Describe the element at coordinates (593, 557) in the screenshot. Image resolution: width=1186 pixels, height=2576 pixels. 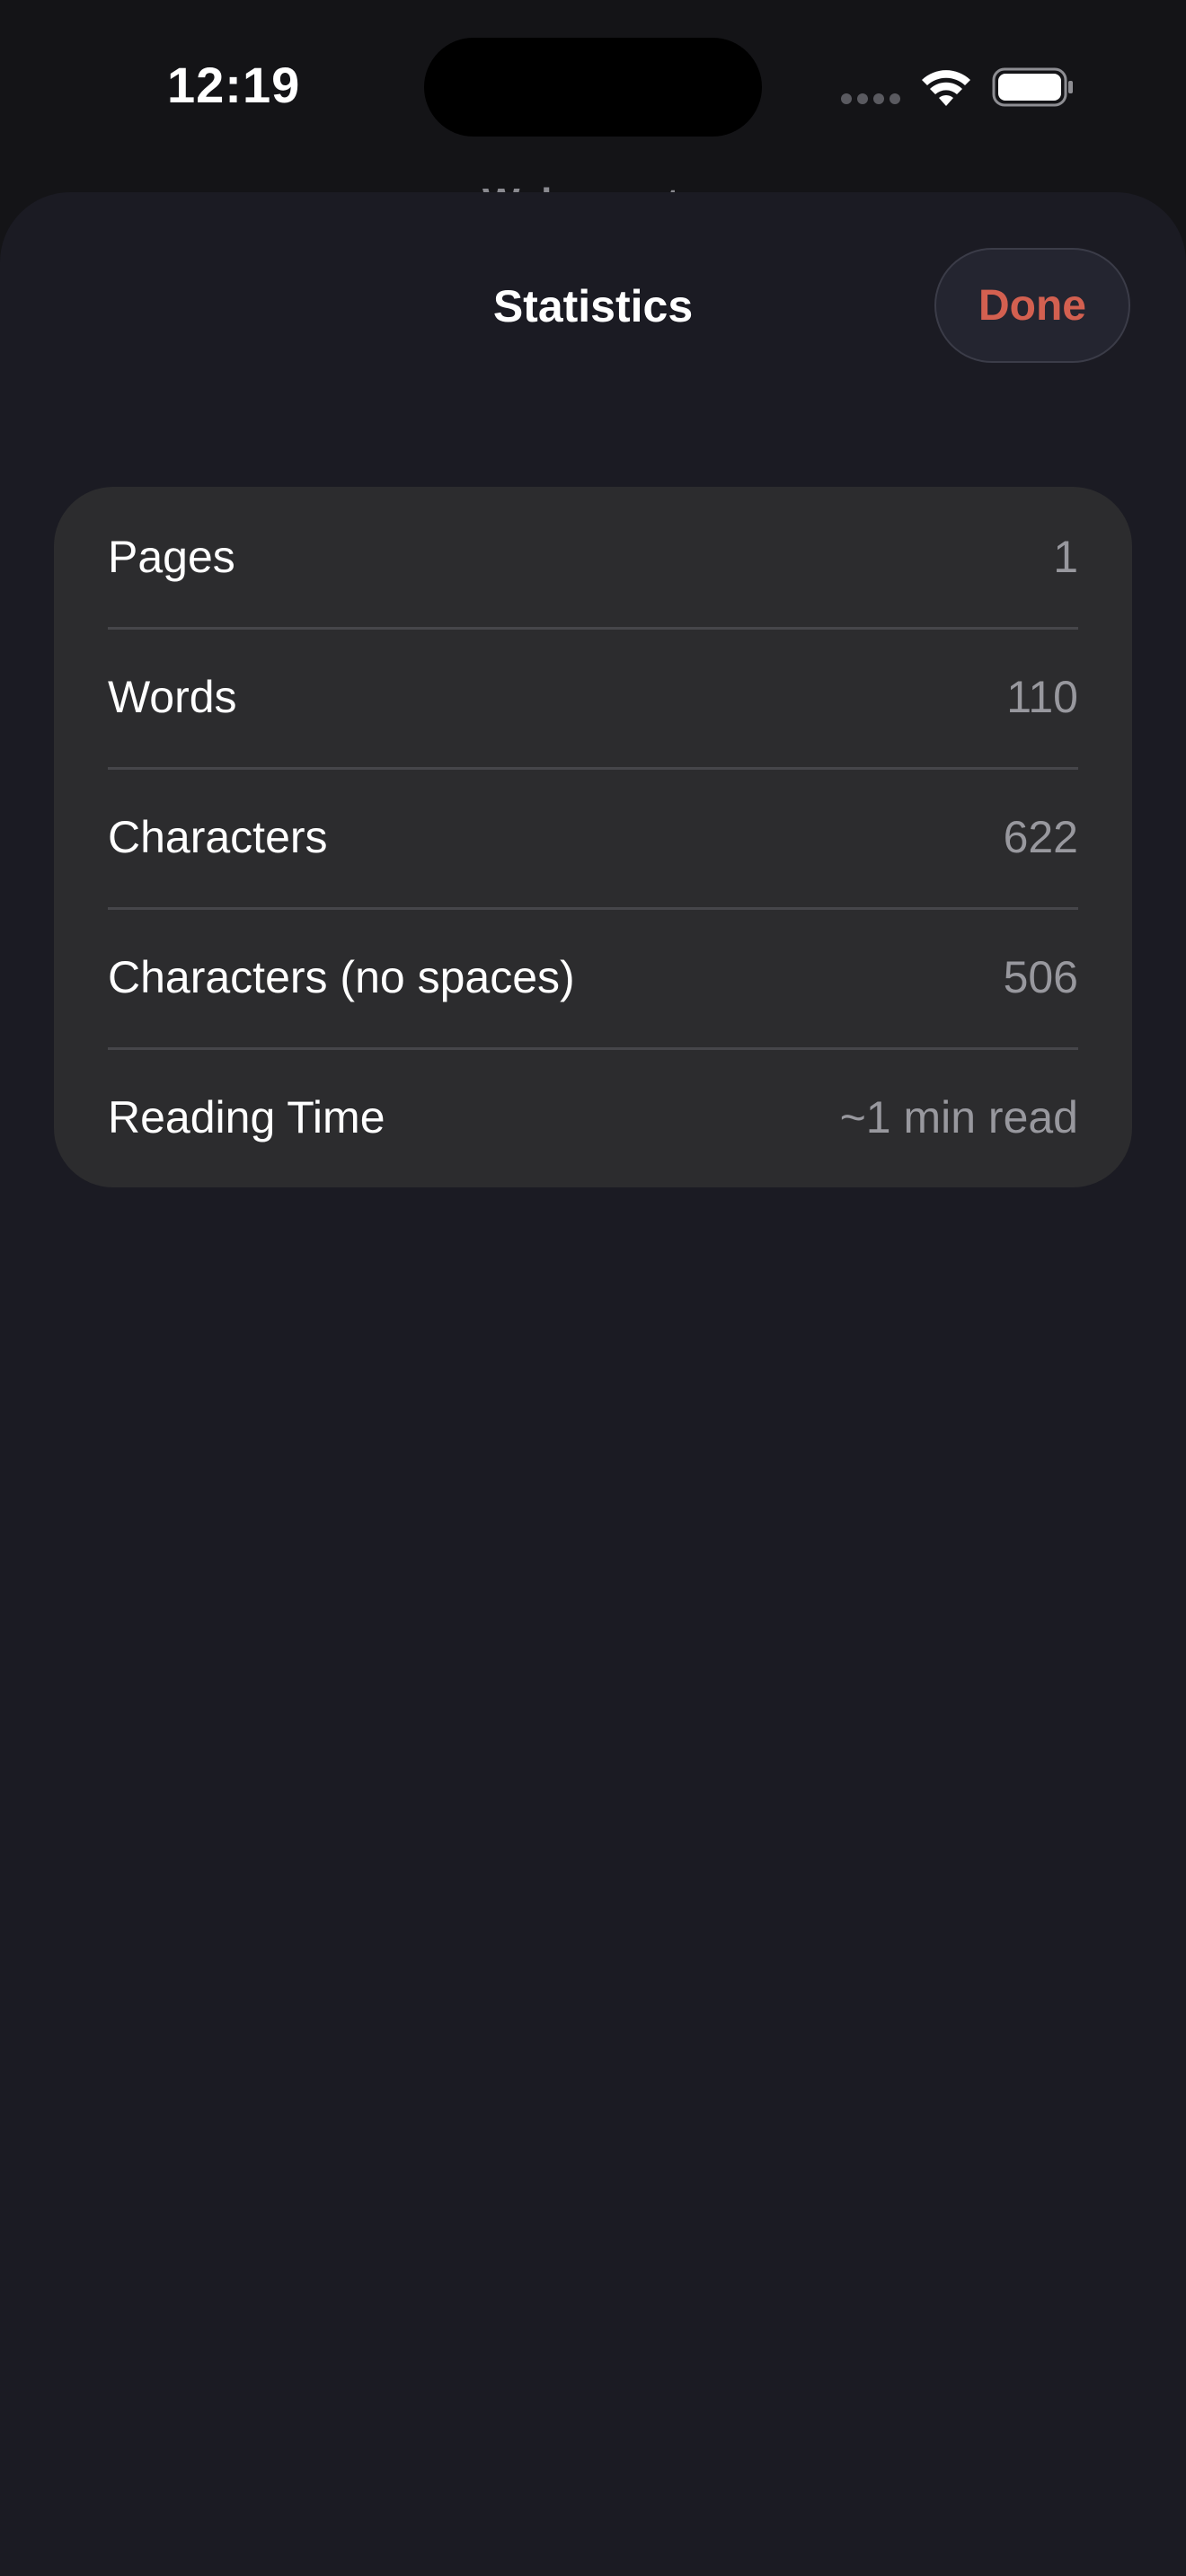
I see `stat-row-pages: Pages 1` at that location.